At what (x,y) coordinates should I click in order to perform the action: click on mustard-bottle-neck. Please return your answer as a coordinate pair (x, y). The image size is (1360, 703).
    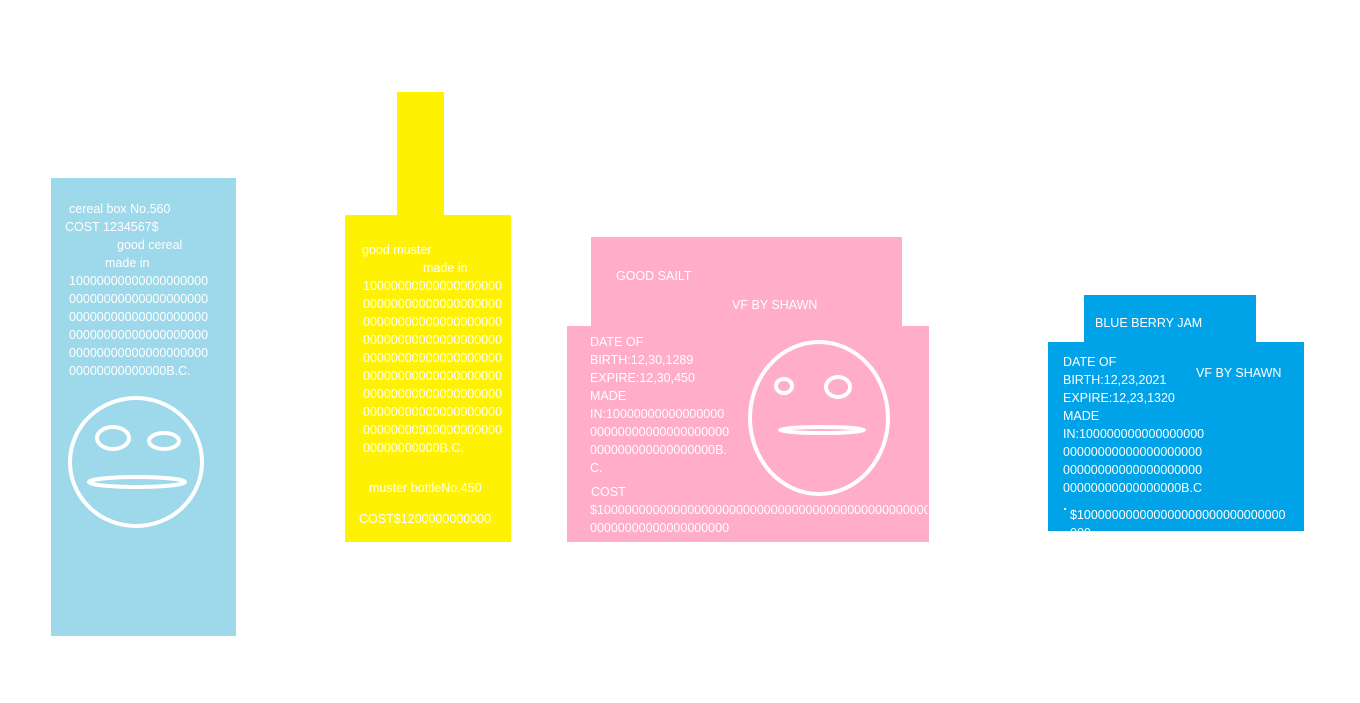
    Looking at the image, I should click on (420, 154).